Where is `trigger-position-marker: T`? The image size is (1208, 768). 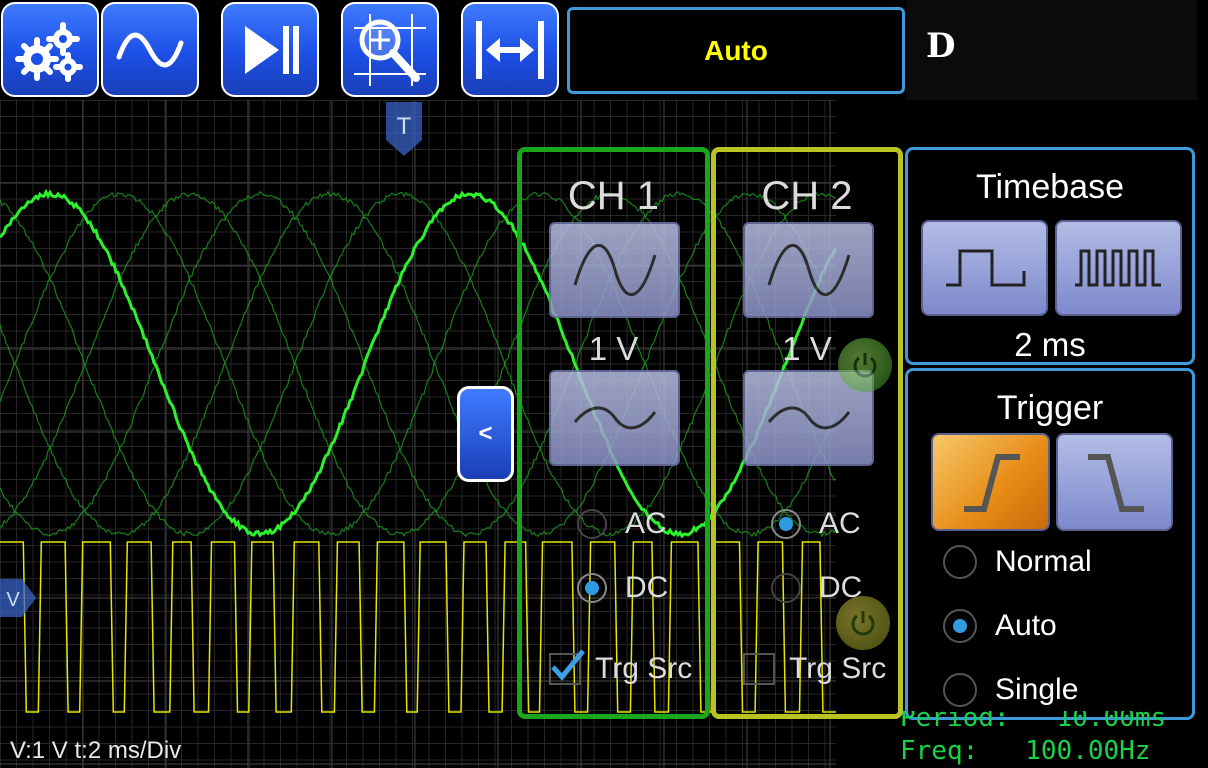
trigger-position-marker: T is located at coordinates (404, 129).